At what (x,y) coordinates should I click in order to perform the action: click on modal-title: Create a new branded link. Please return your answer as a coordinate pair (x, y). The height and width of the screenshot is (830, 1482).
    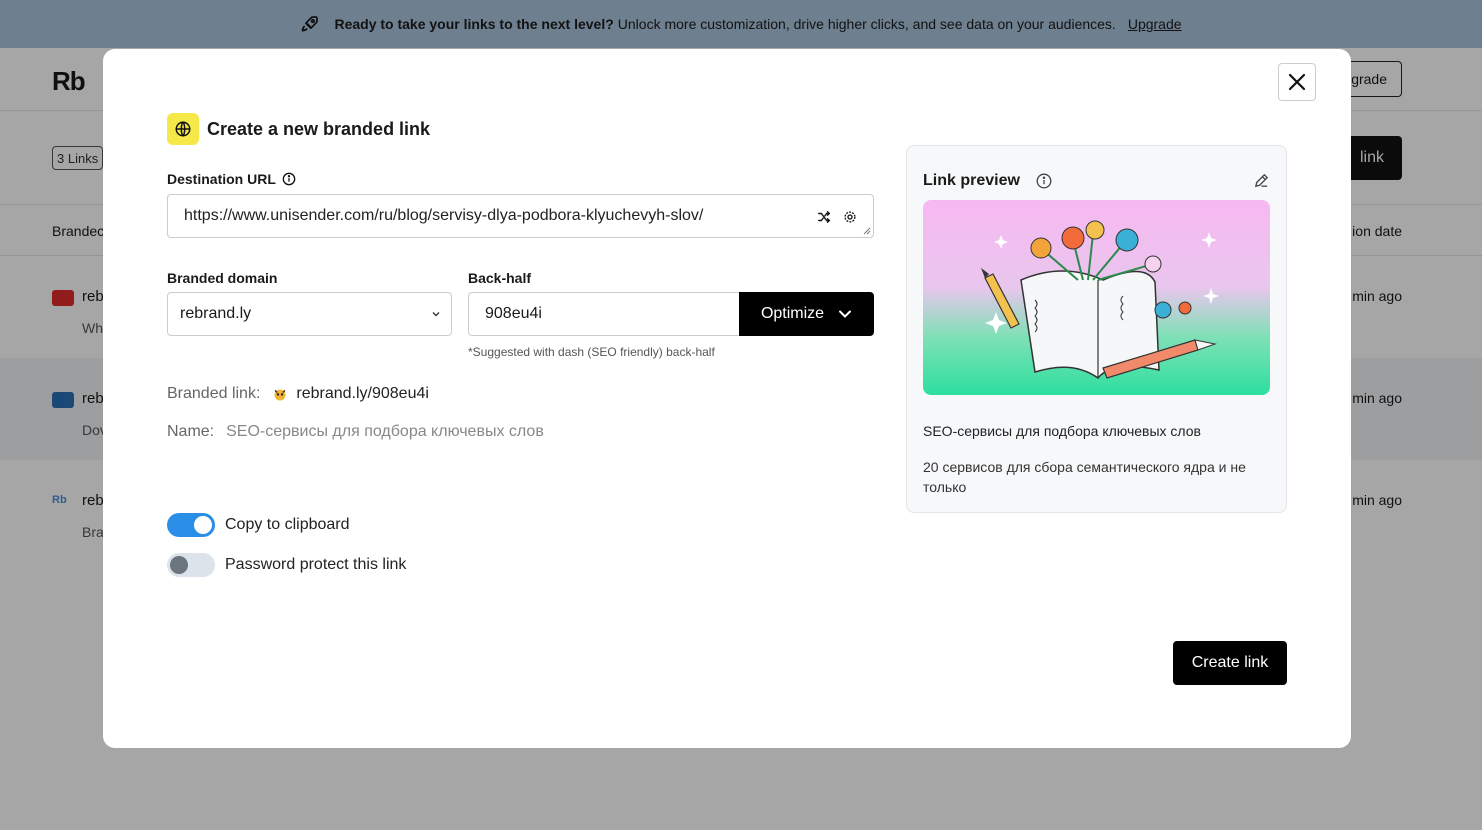
    Looking at the image, I should click on (319, 128).